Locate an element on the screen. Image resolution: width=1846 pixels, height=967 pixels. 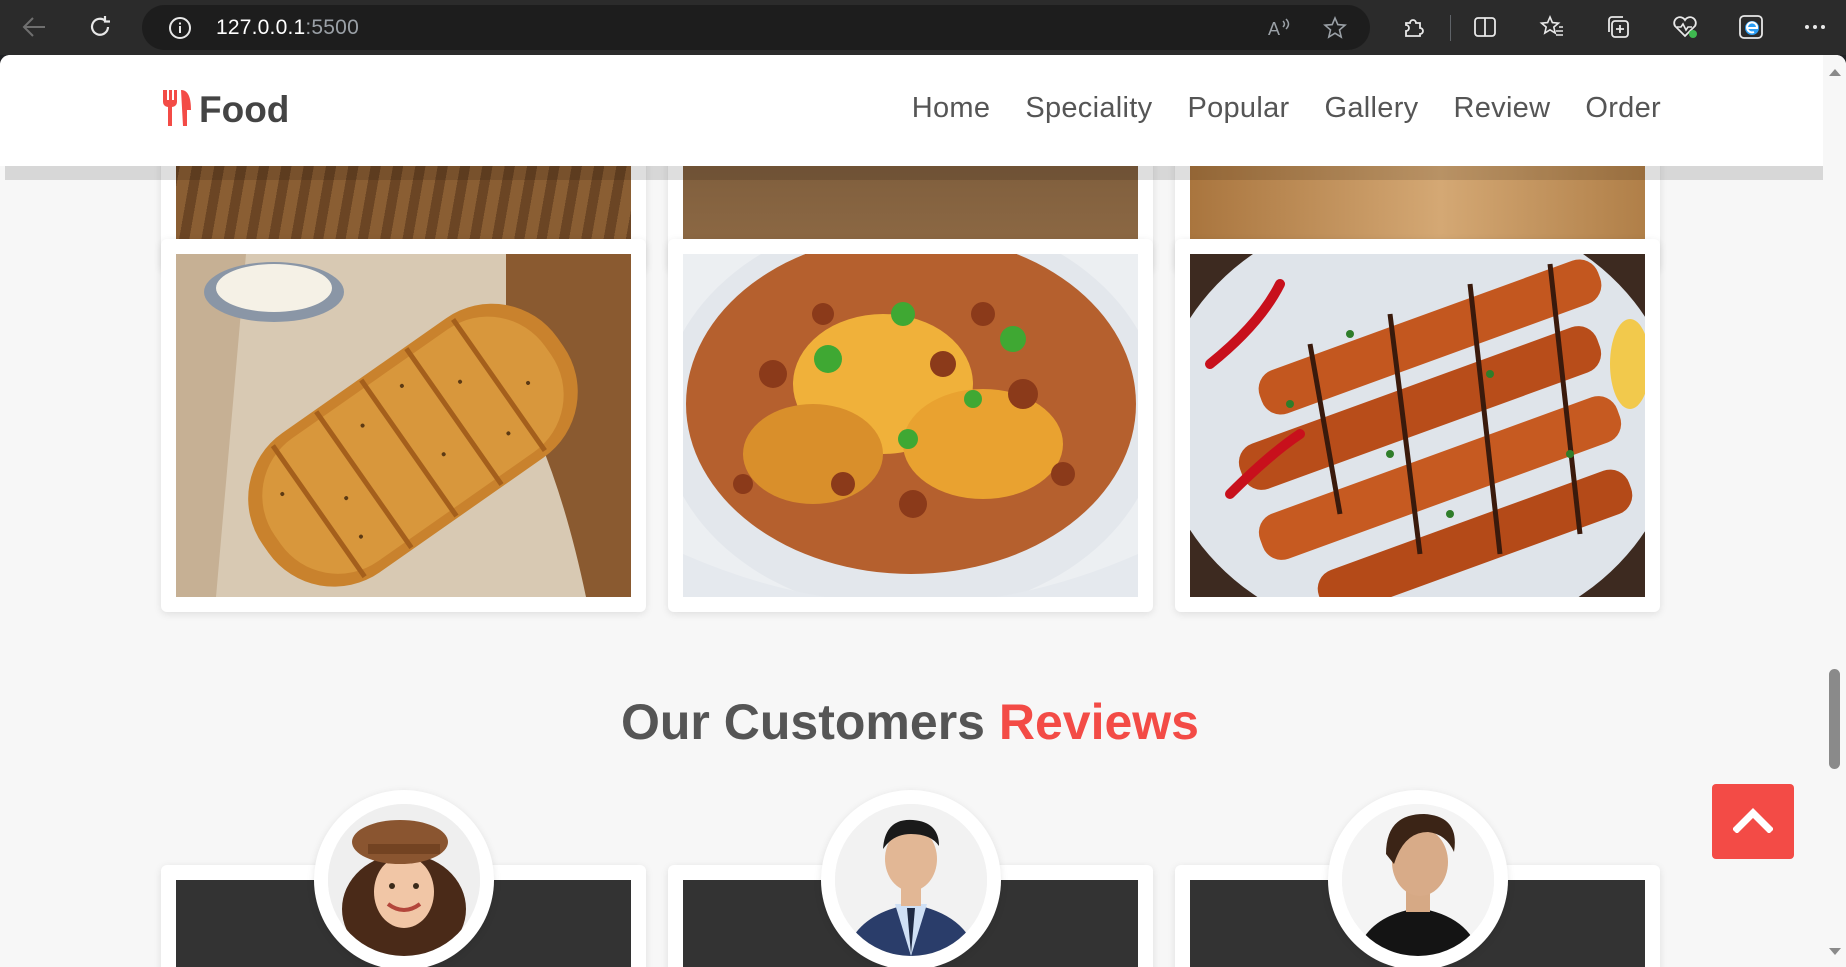
toolbar-divider is located at coordinates (1450, 28).